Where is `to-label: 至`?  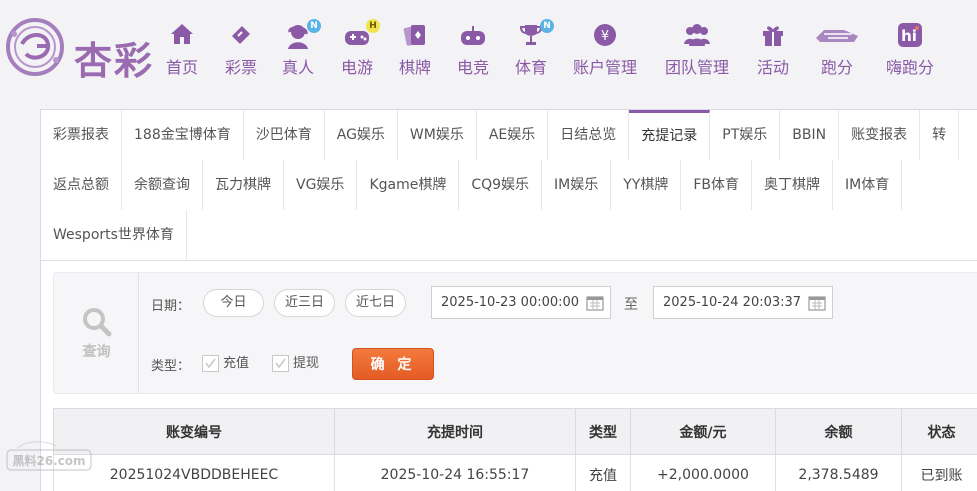 to-label: 至 is located at coordinates (631, 305).